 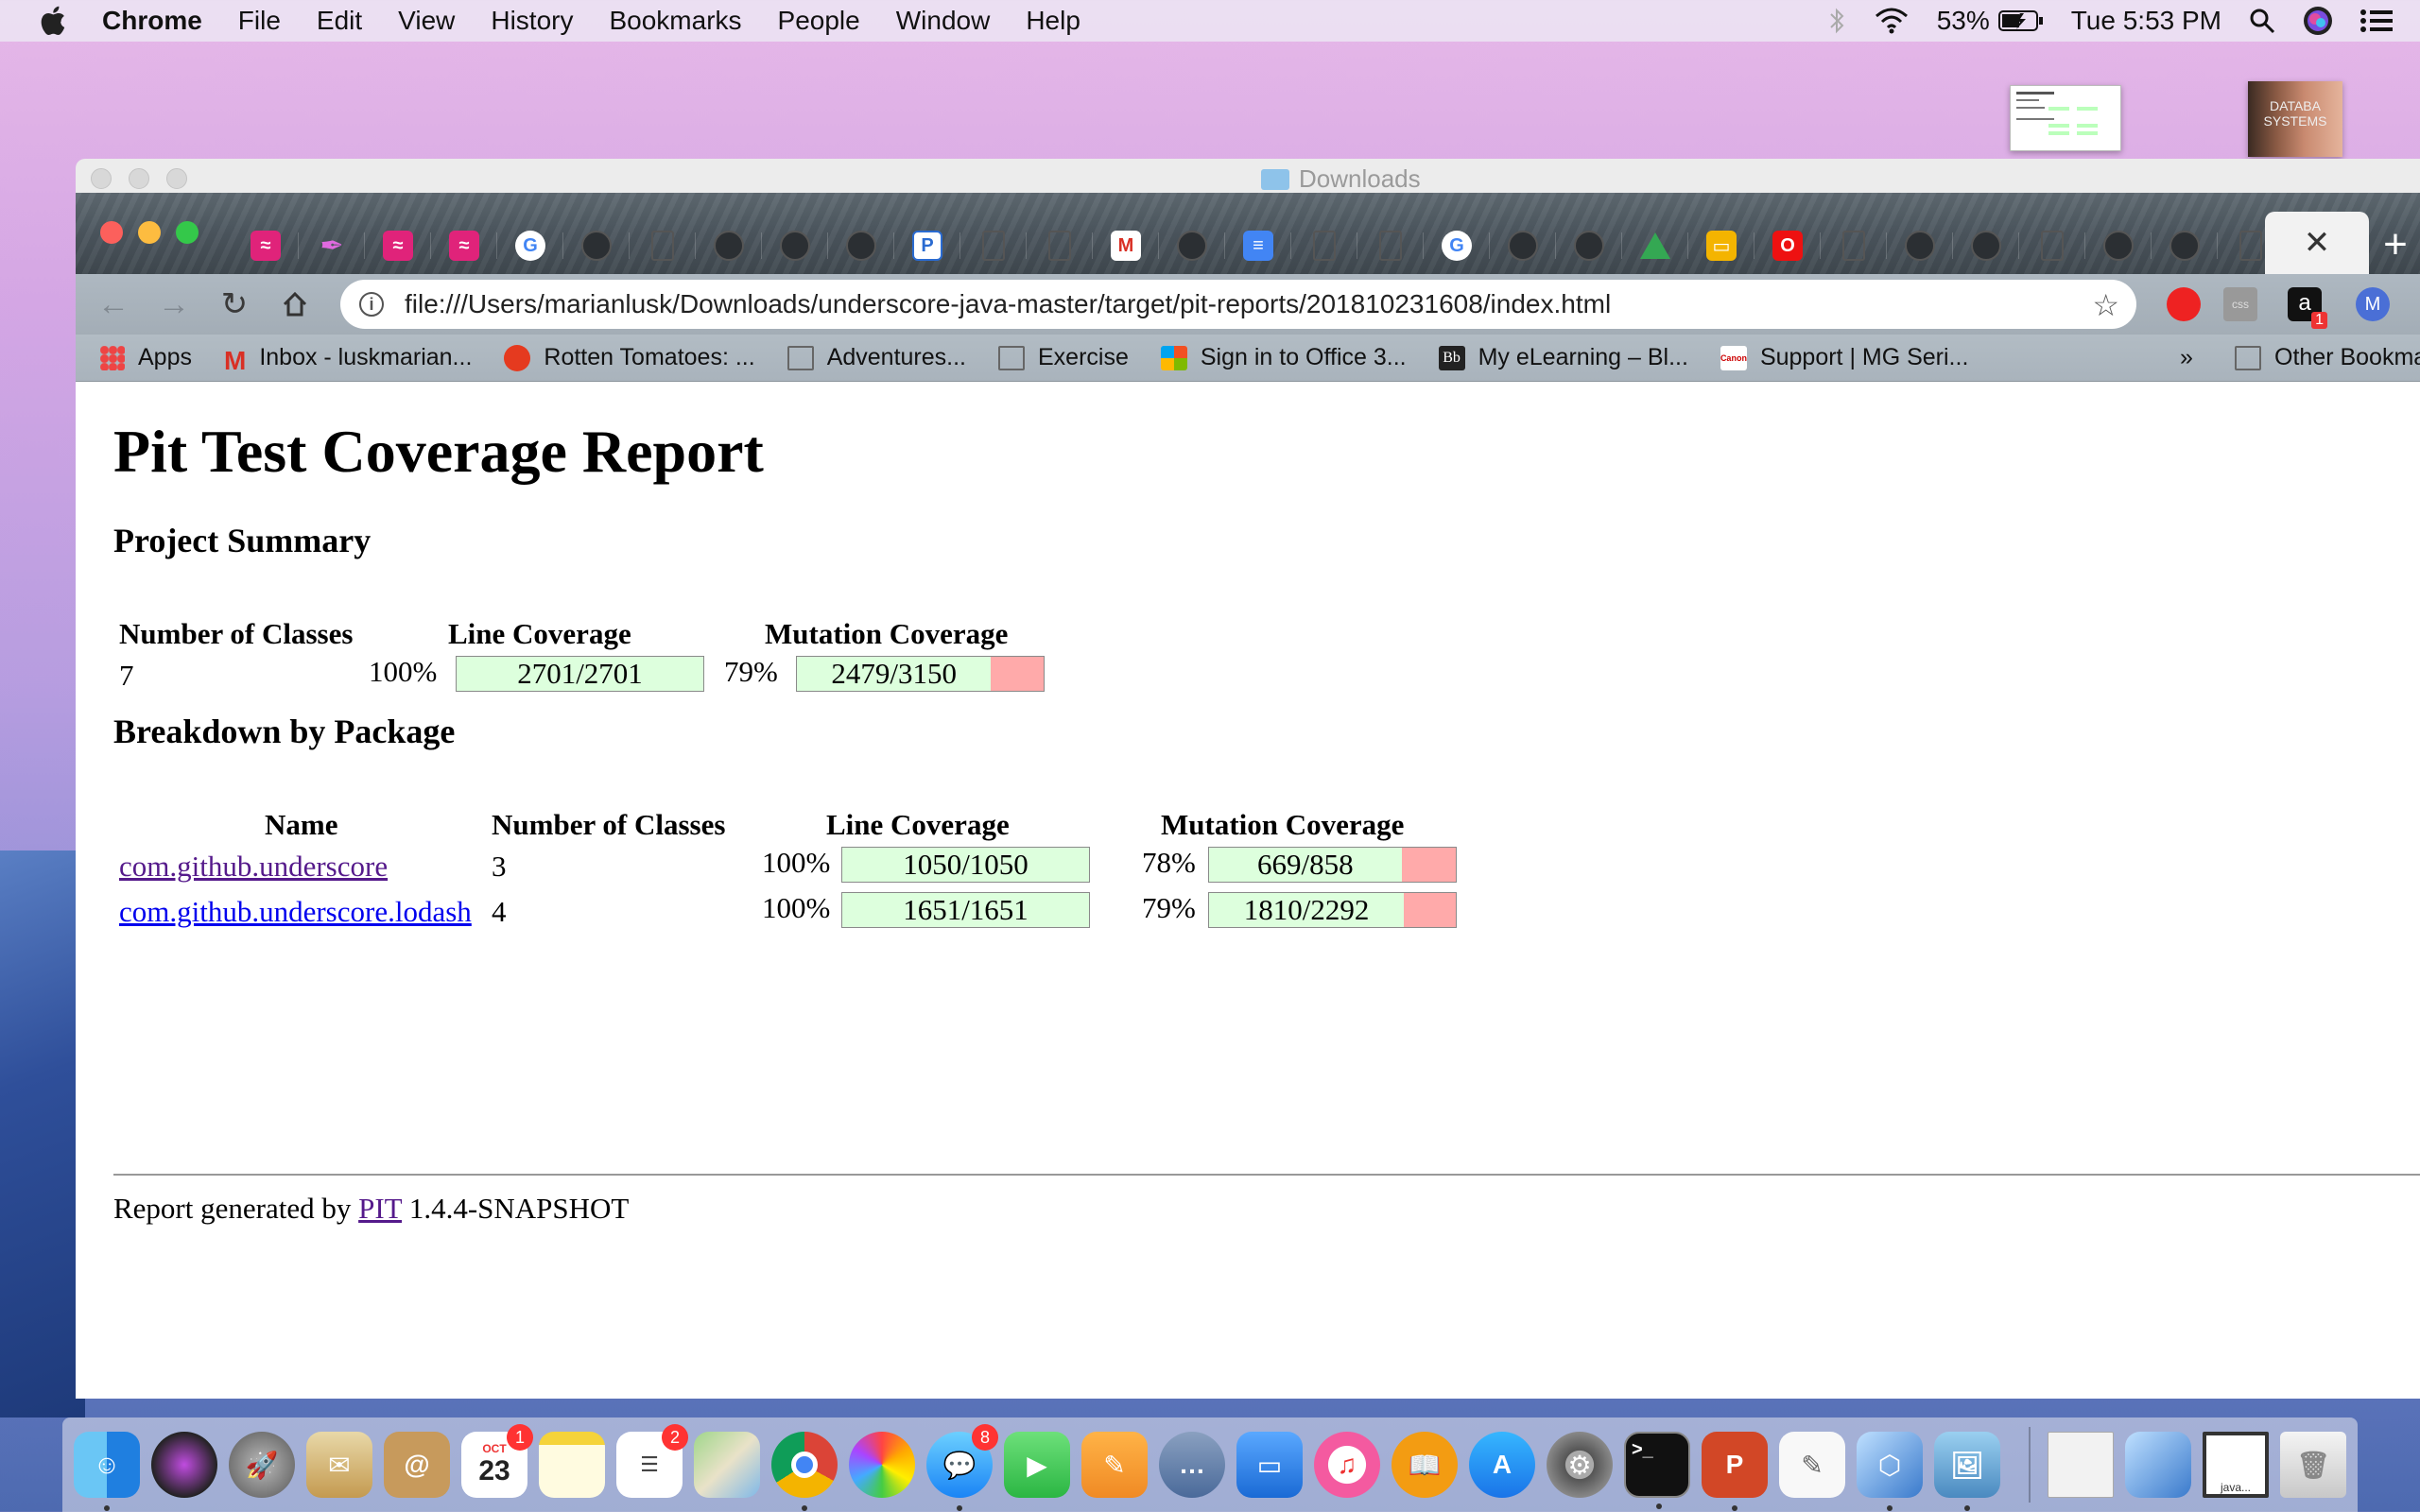 What do you see at coordinates (1787, 245) in the screenshot?
I see `browser-tab: O` at bounding box center [1787, 245].